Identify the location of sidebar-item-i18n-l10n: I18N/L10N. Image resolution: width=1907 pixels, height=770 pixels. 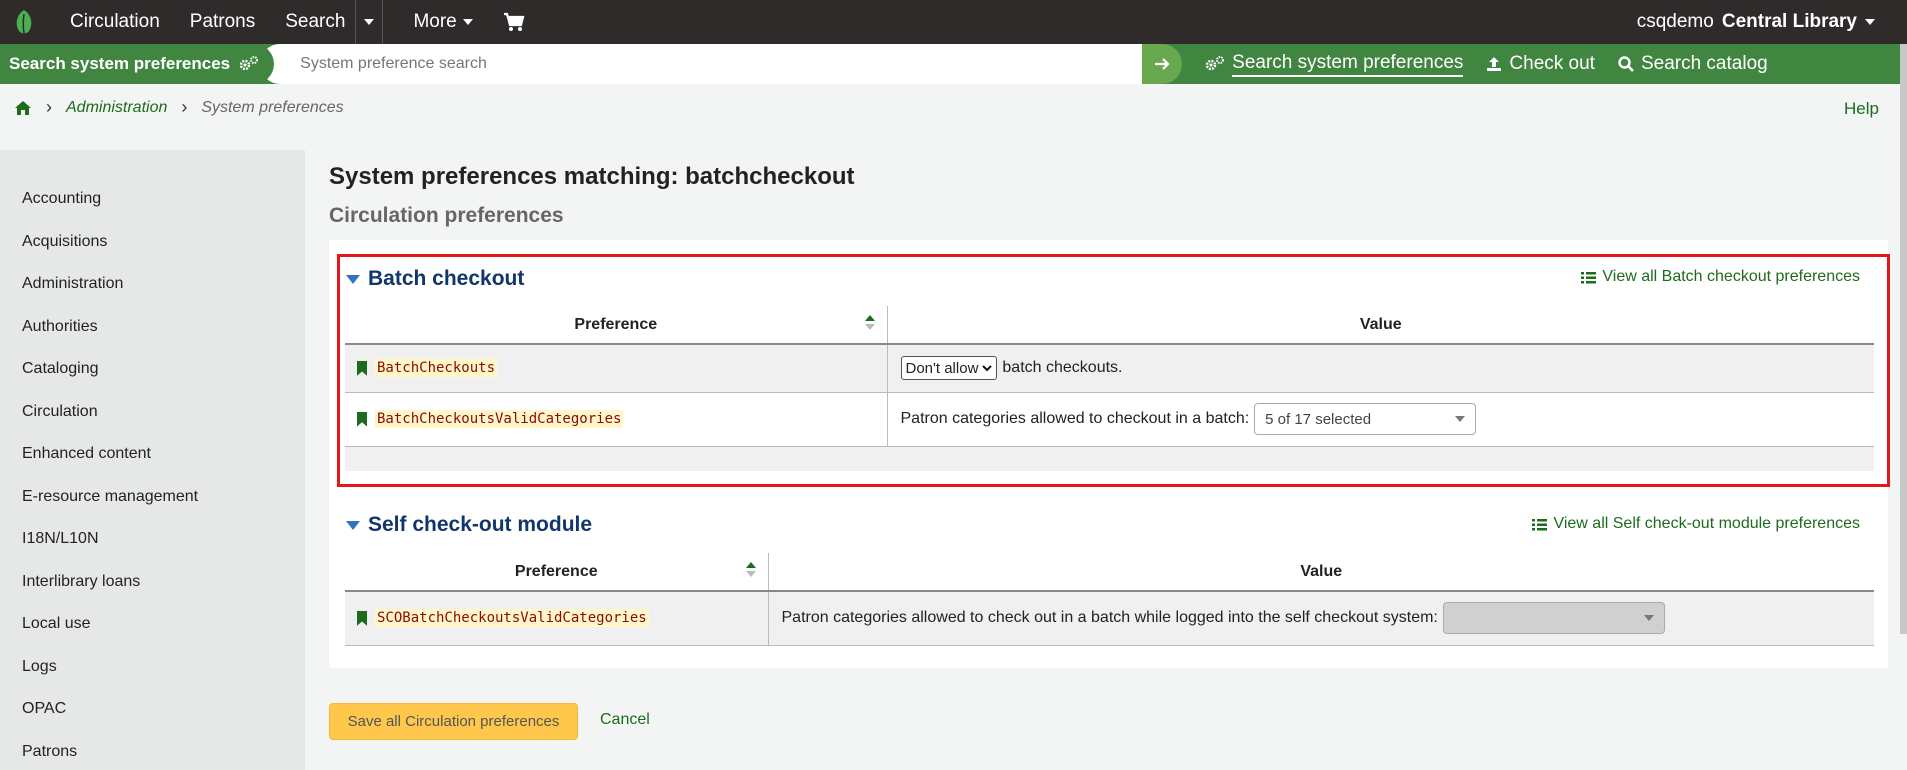
(152, 539).